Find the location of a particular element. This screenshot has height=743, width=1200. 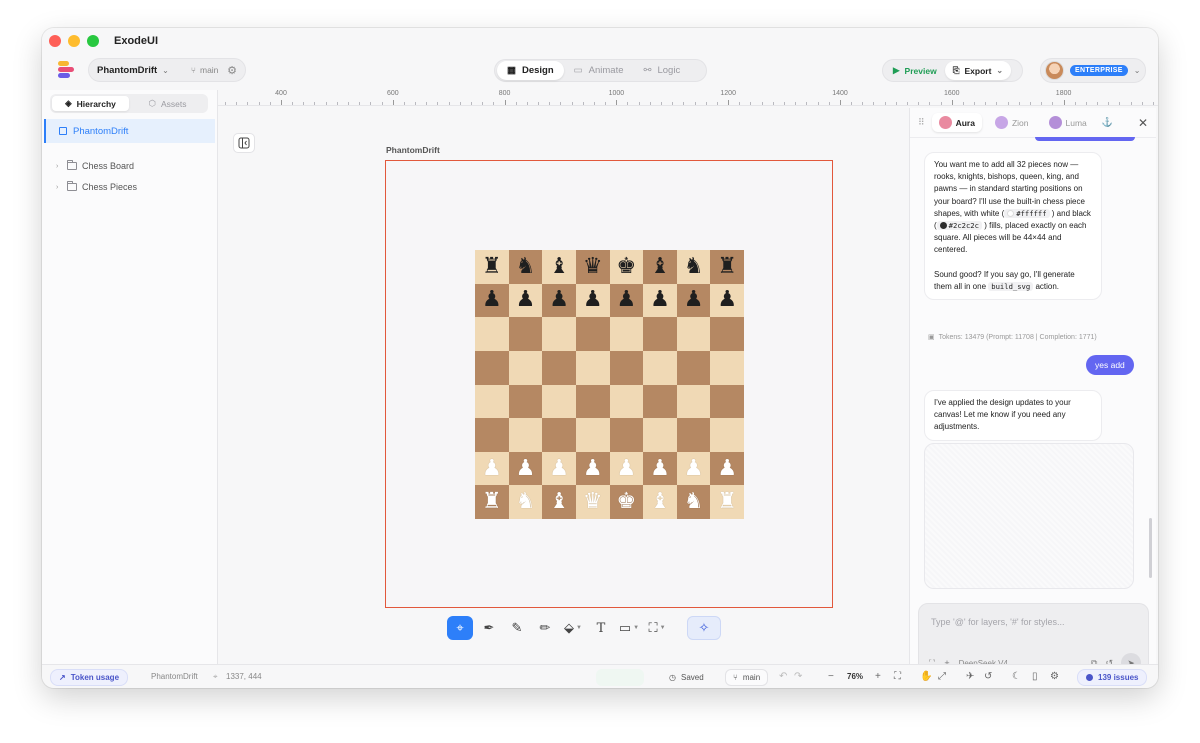

fit-screen-icon: ⛶ is located at coordinates (897, 676).